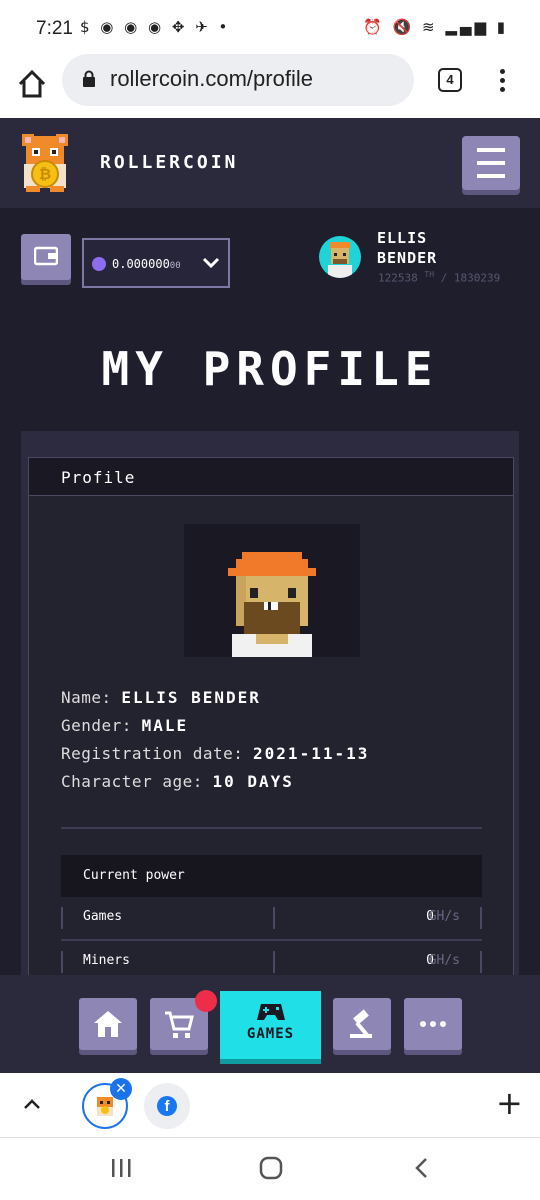 This screenshot has width=540, height=1200. I want to click on rollercoin-logo: ₿, so click(45, 164).